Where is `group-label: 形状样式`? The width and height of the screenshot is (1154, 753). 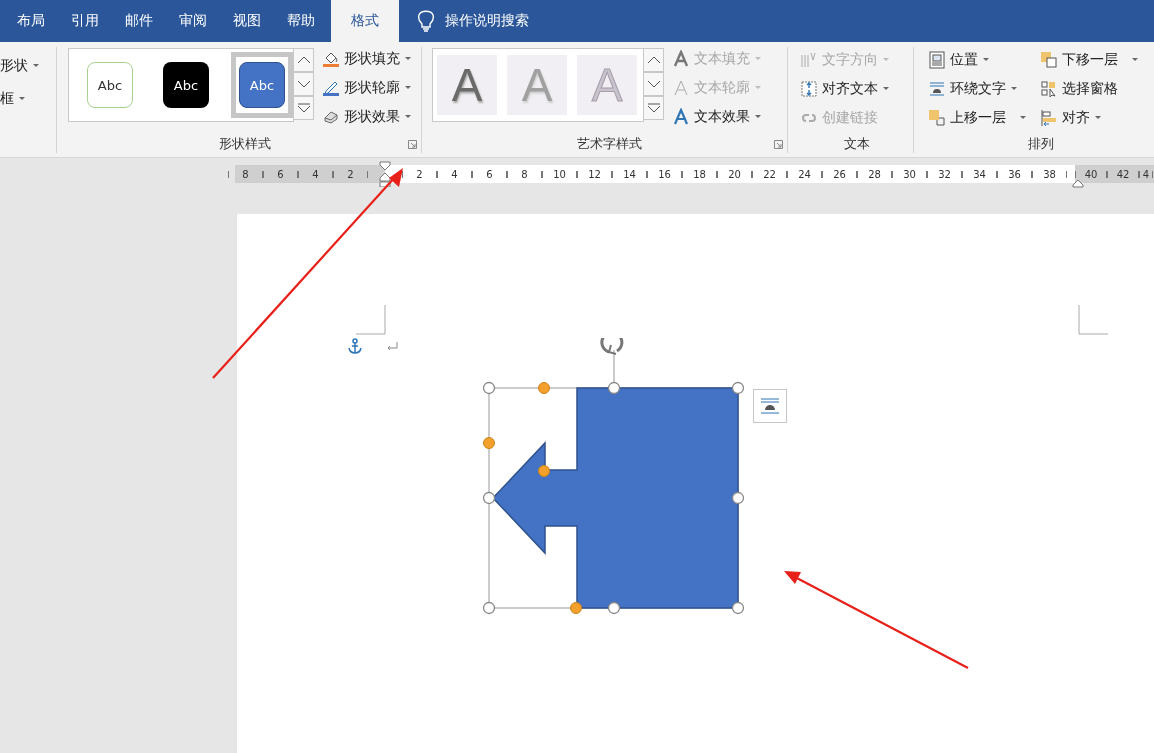 group-label: 形状样式 is located at coordinates (244, 144).